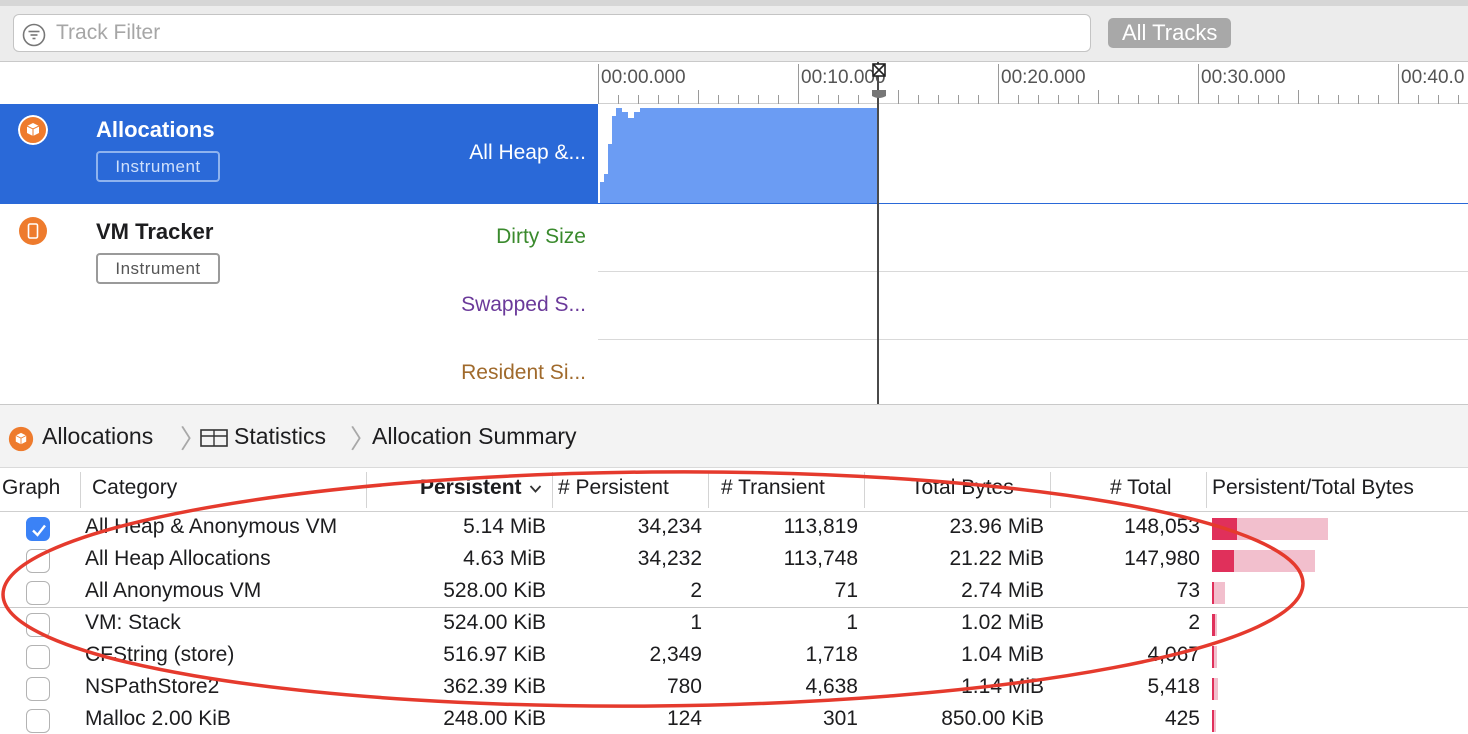 Image resolution: width=1468 pixels, height=734 pixels. Describe the element at coordinates (474, 436) in the screenshot. I see `breadcrumb-detail: Allocation Summary` at that location.